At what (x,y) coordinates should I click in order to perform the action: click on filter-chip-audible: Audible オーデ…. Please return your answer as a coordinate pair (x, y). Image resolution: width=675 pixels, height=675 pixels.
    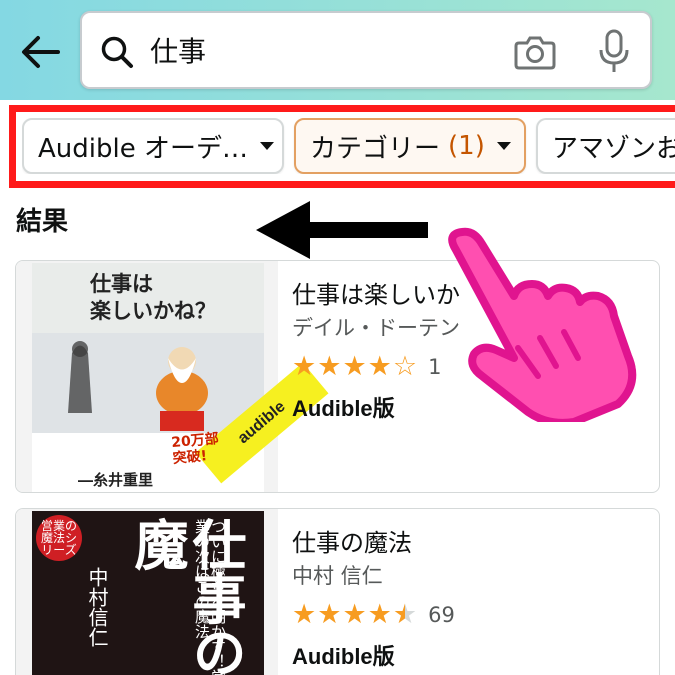
    Looking at the image, I should click on (153, 146).